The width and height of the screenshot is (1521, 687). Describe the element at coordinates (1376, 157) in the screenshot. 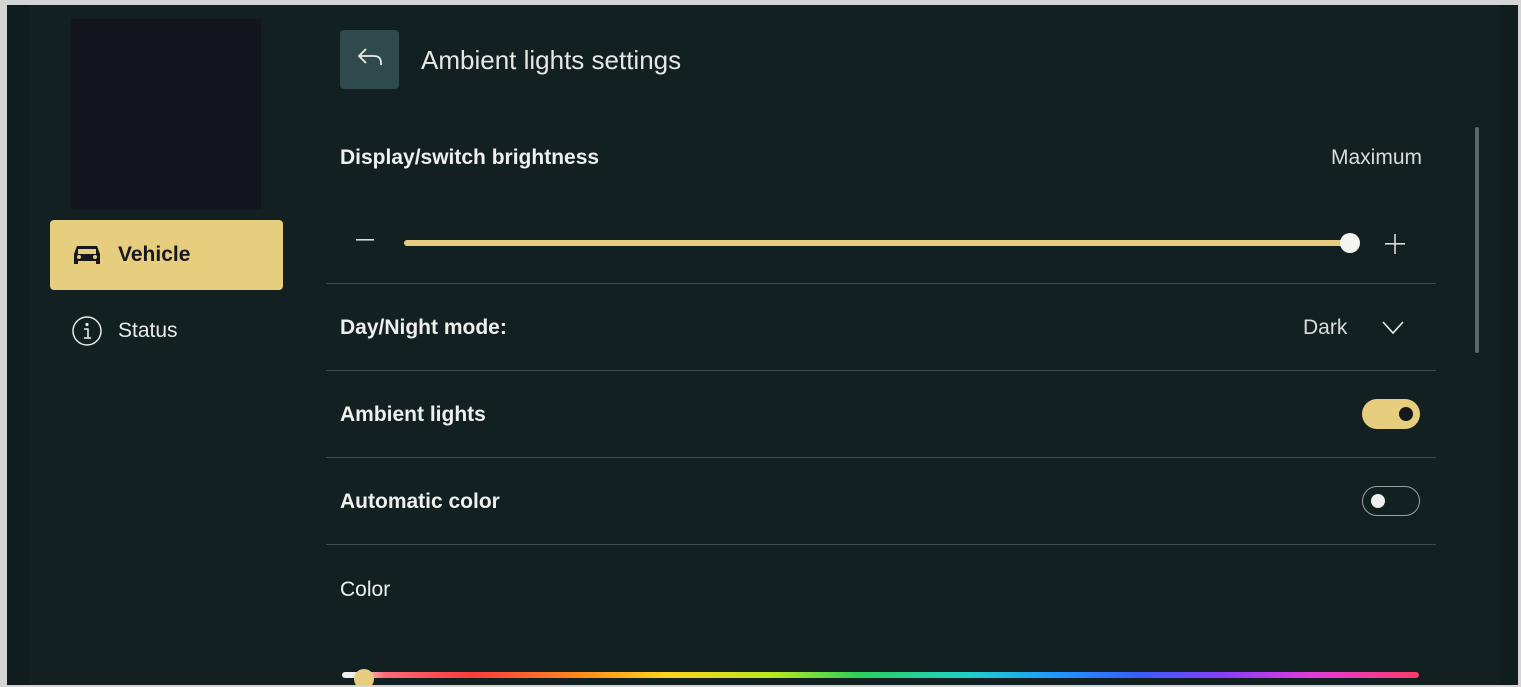

I see `brightness-value: Maximum` at that location.